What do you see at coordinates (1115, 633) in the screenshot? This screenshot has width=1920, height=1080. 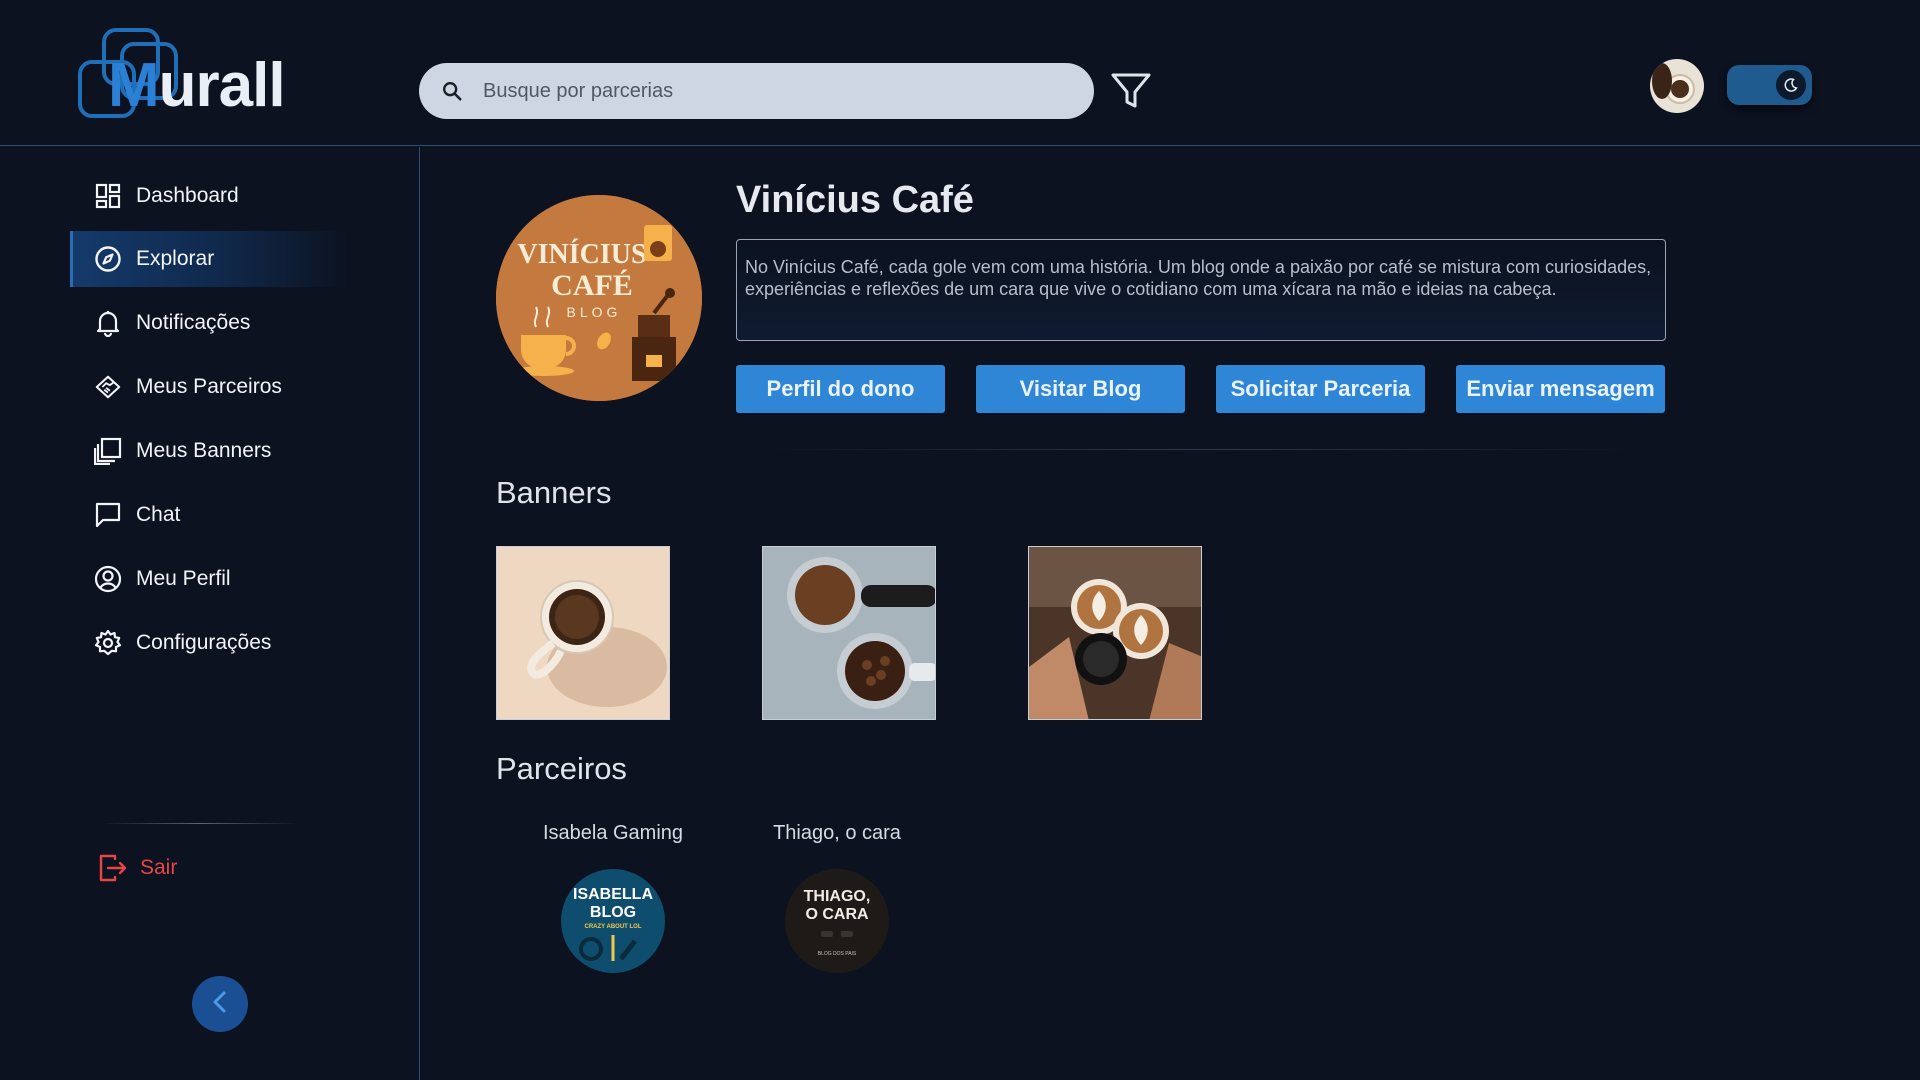 I see `banner-latte-toast` at bounding box center [1115, 633].